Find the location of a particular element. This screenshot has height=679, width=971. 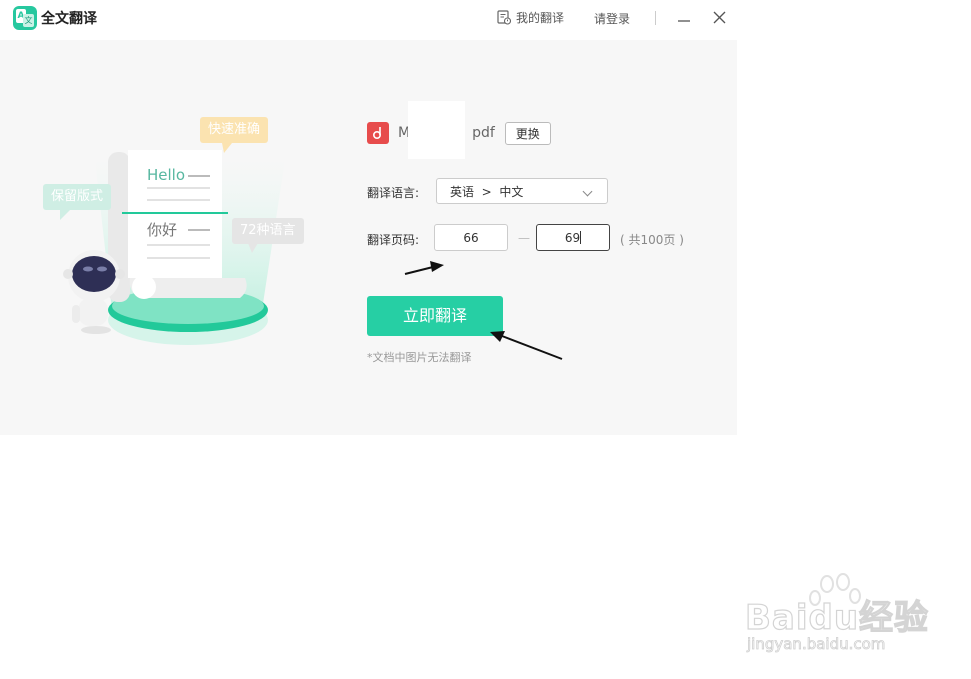

chevron-down-icon is located at coordinates (587, 191).